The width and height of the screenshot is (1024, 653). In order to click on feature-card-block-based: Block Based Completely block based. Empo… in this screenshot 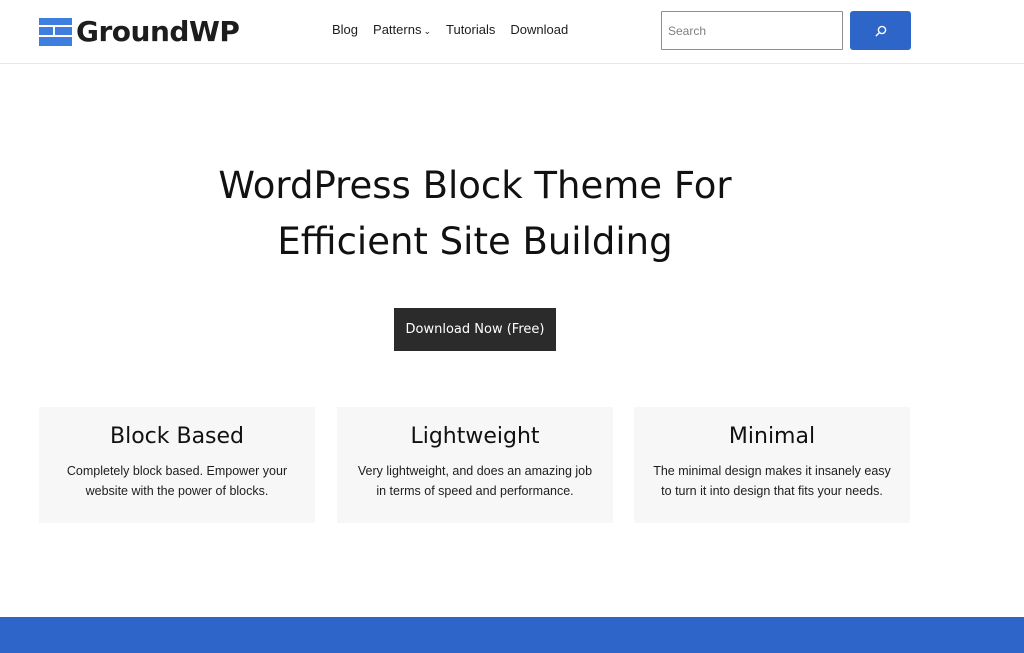, I will do `click(177, 465)`.